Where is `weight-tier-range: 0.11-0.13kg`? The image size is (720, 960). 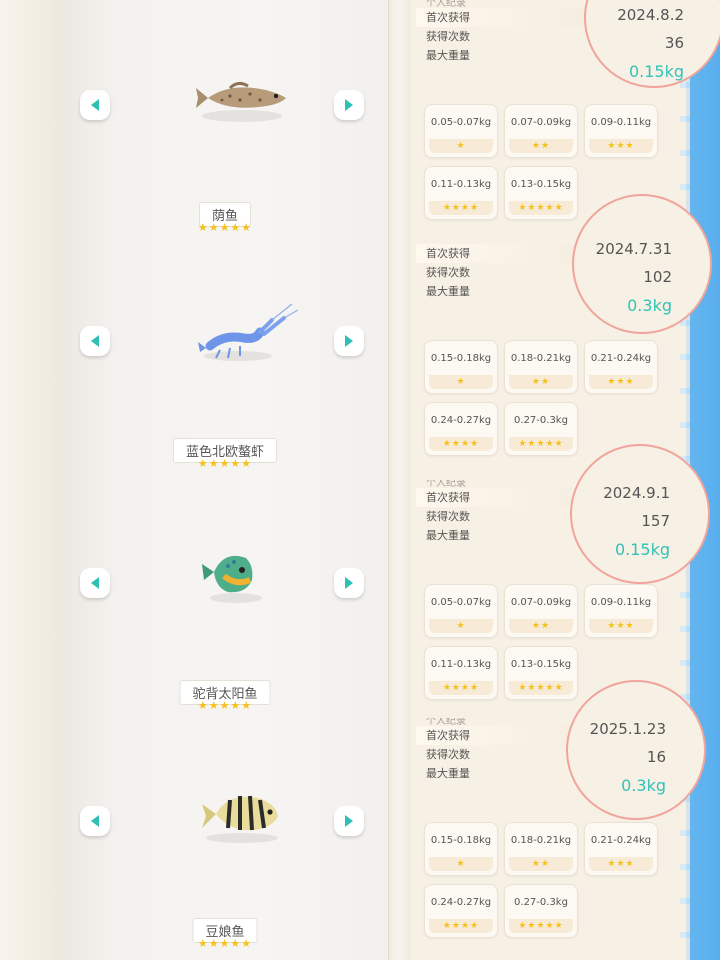 weight-tier-range: 0.11-0.13kg is located at coordinates (461, 664).